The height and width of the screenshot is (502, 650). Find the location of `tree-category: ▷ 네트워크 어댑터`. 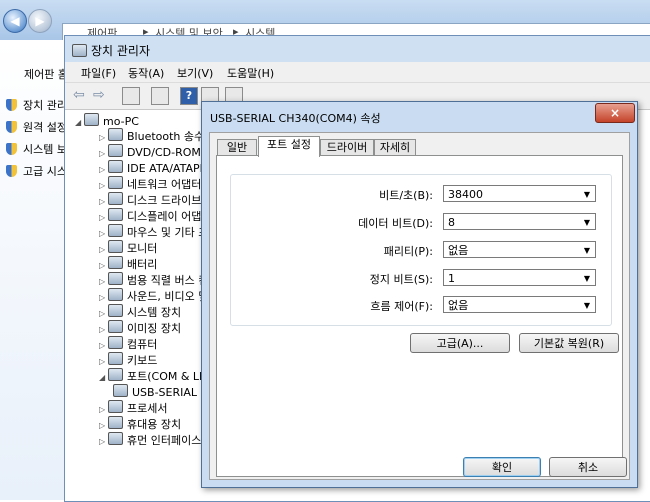

tree-category: ▷ 네트워크 어댑터 is located at coordinates (150, 183).